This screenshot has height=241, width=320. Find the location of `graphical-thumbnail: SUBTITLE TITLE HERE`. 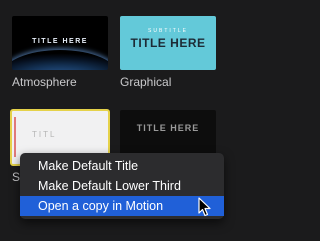

graphical-thumbnail: SUBTITLE TITLE HERE is located at coordinates (168, 43).